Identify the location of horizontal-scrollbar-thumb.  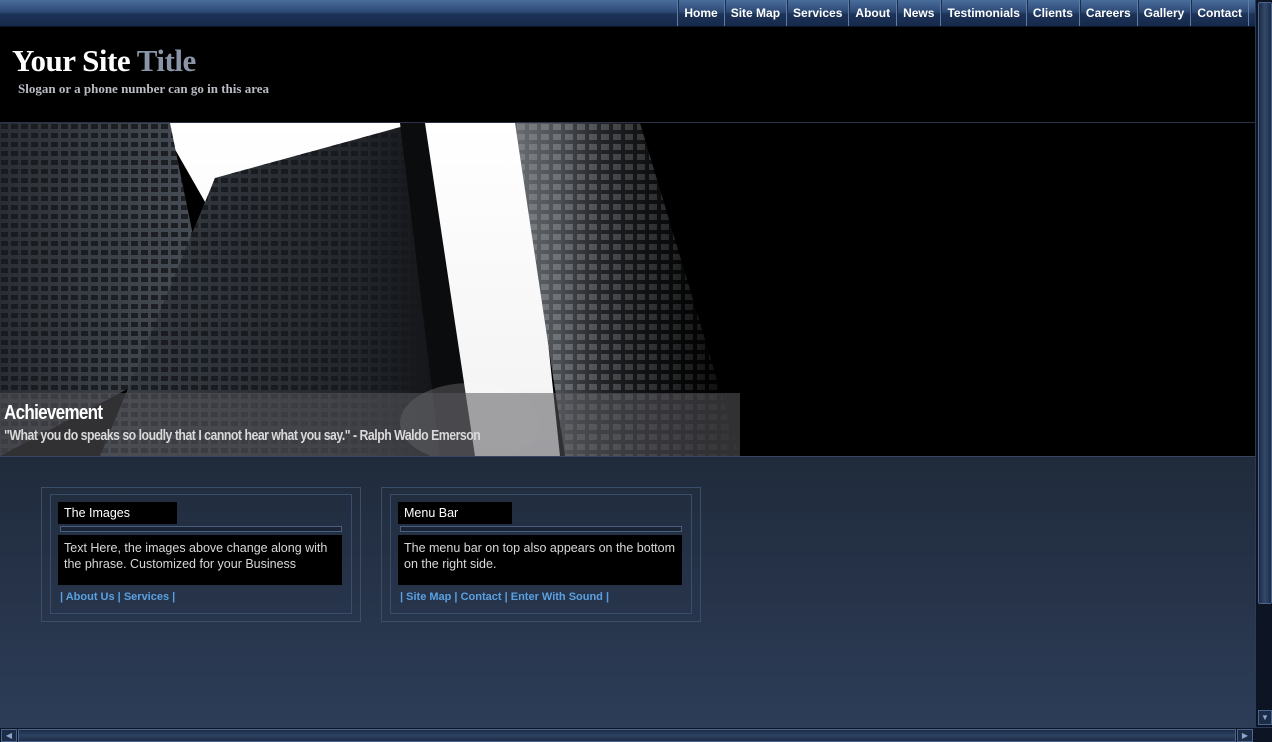
(627, 735).